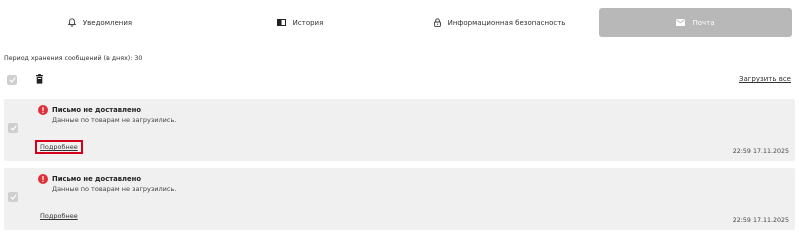  Describe the element at coordinates (703, 22) in the screenshot. I see `tab-label: Почта` at that location.